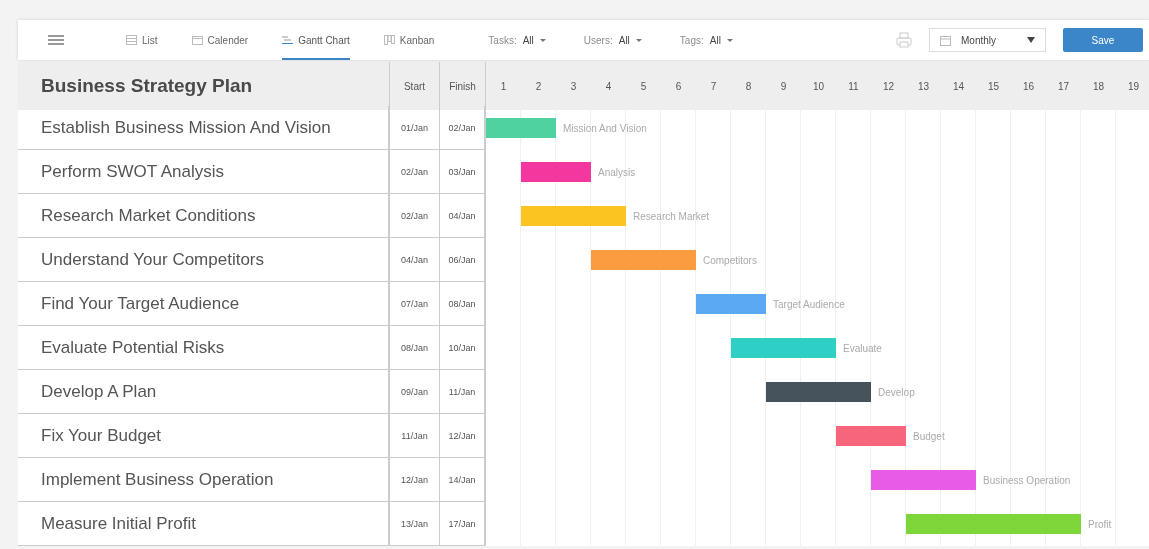 Image resolution: width=1149 pixels, height=549 pixels. Describe the element at coordinates (220, 40) in the screenshot. I see `view-tab: Calender` at that location.